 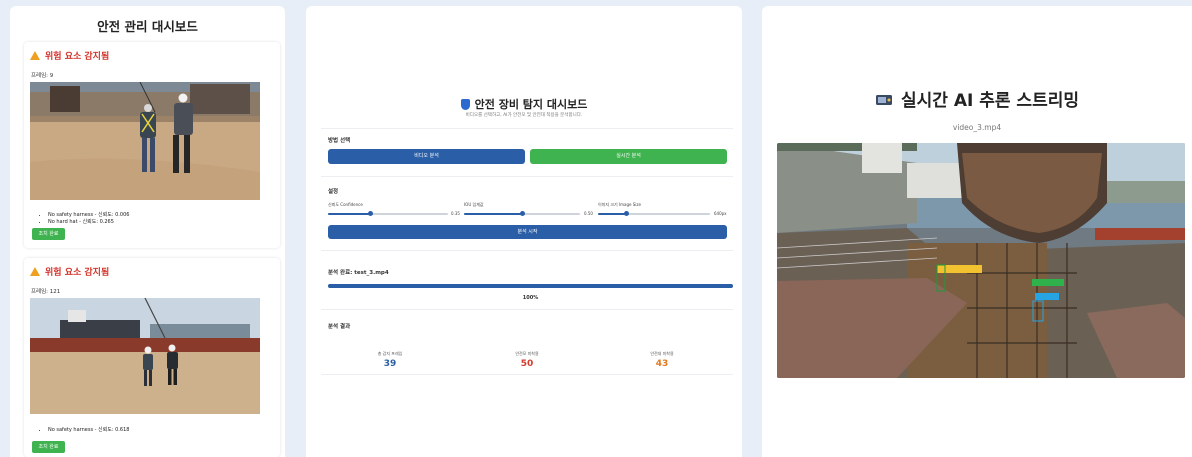 What do you see at coordinates (977, 127) in the screenshot?
I see `video-filename: video_3.mp4` at bounding box center [977, 127].